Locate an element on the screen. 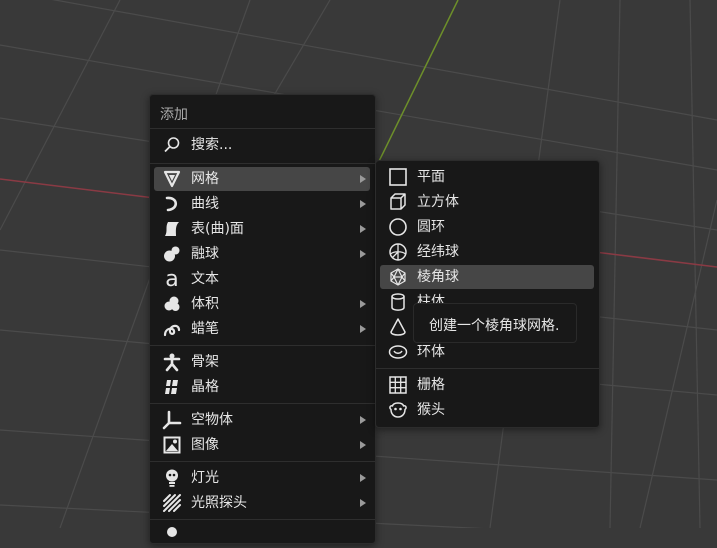 The height and width of the screenshot is (548, 717). grid-icon is located at coordinates (398, 385).